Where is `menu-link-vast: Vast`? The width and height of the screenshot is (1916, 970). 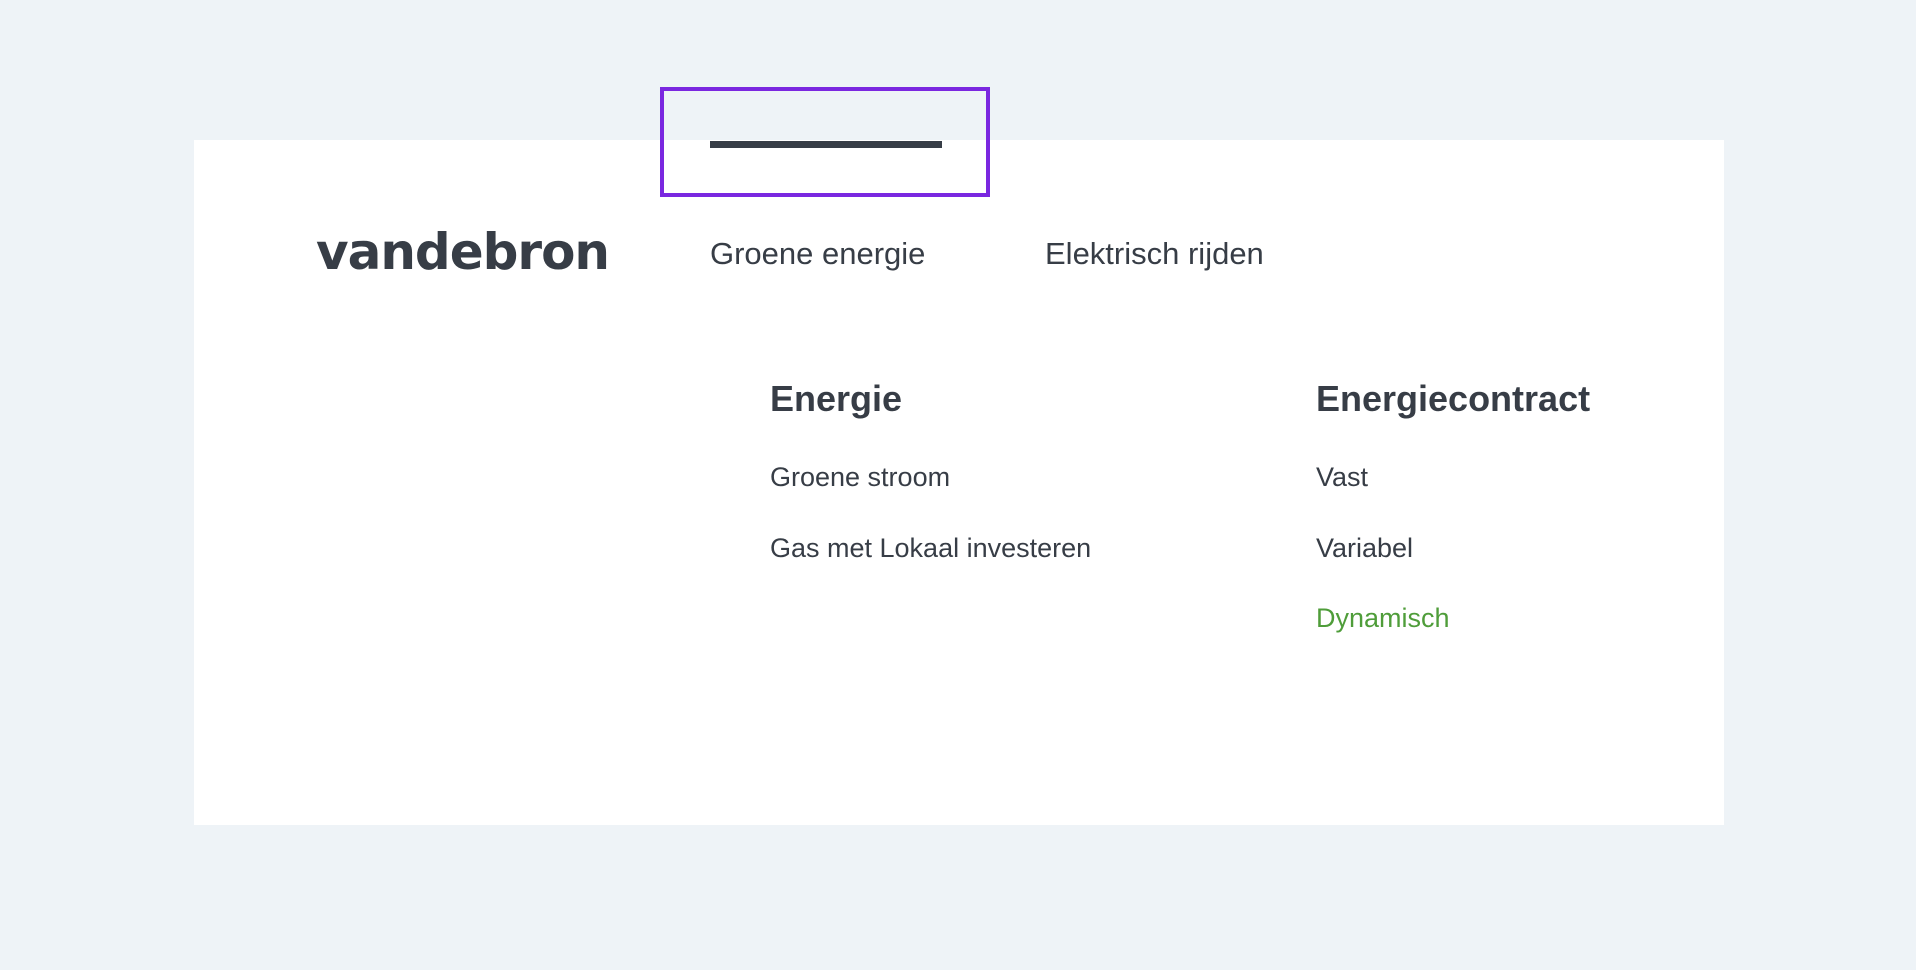 menu-link-vast: Vast is located at coordinates (1342, 477).